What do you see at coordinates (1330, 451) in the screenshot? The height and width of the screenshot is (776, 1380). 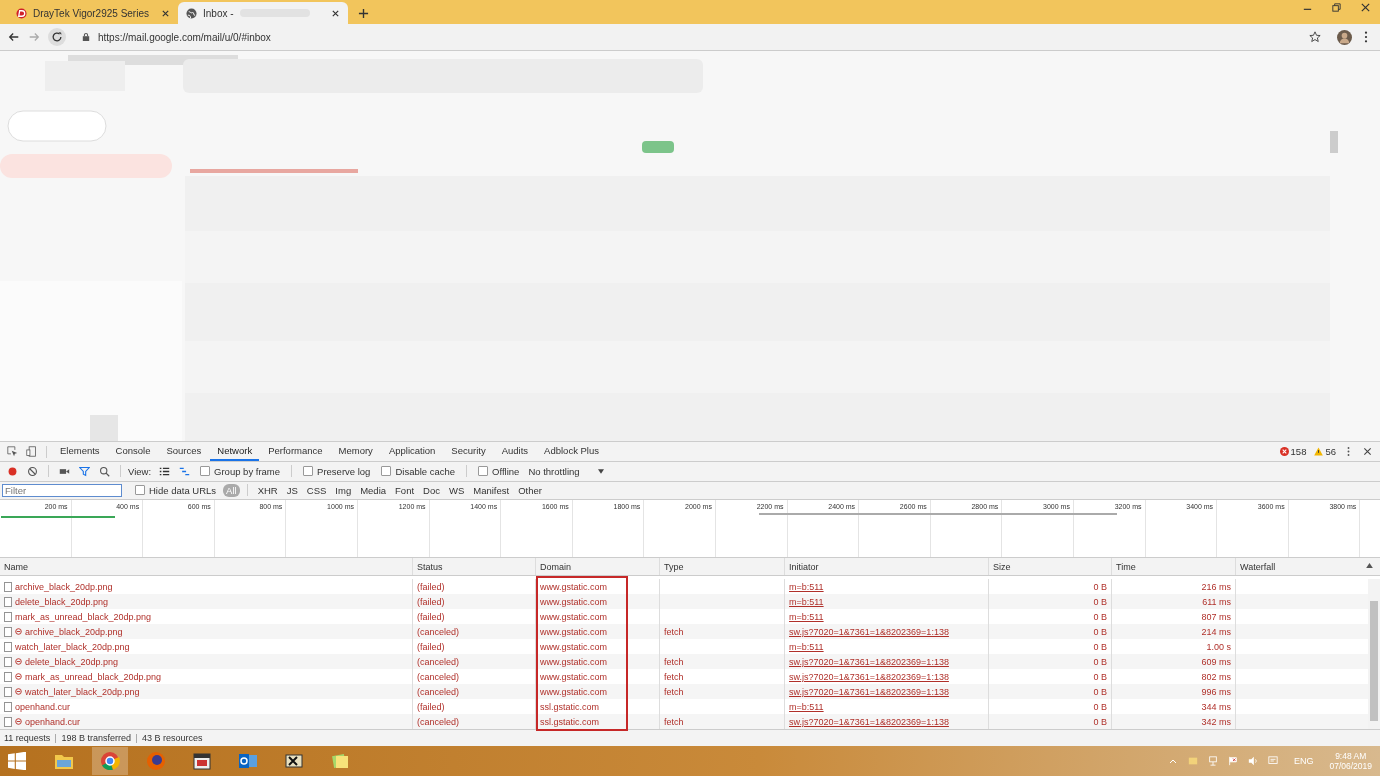 I see `warning-count: 56` at bounding box center [1330, 451].